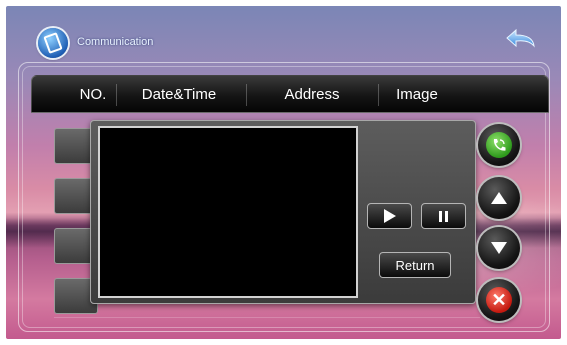 The width and height of the screenshot is (567, 345). What do you see at coordinates (267, 317) in the screenshot?
I see `row-divider` at bounding box center [267, 317].